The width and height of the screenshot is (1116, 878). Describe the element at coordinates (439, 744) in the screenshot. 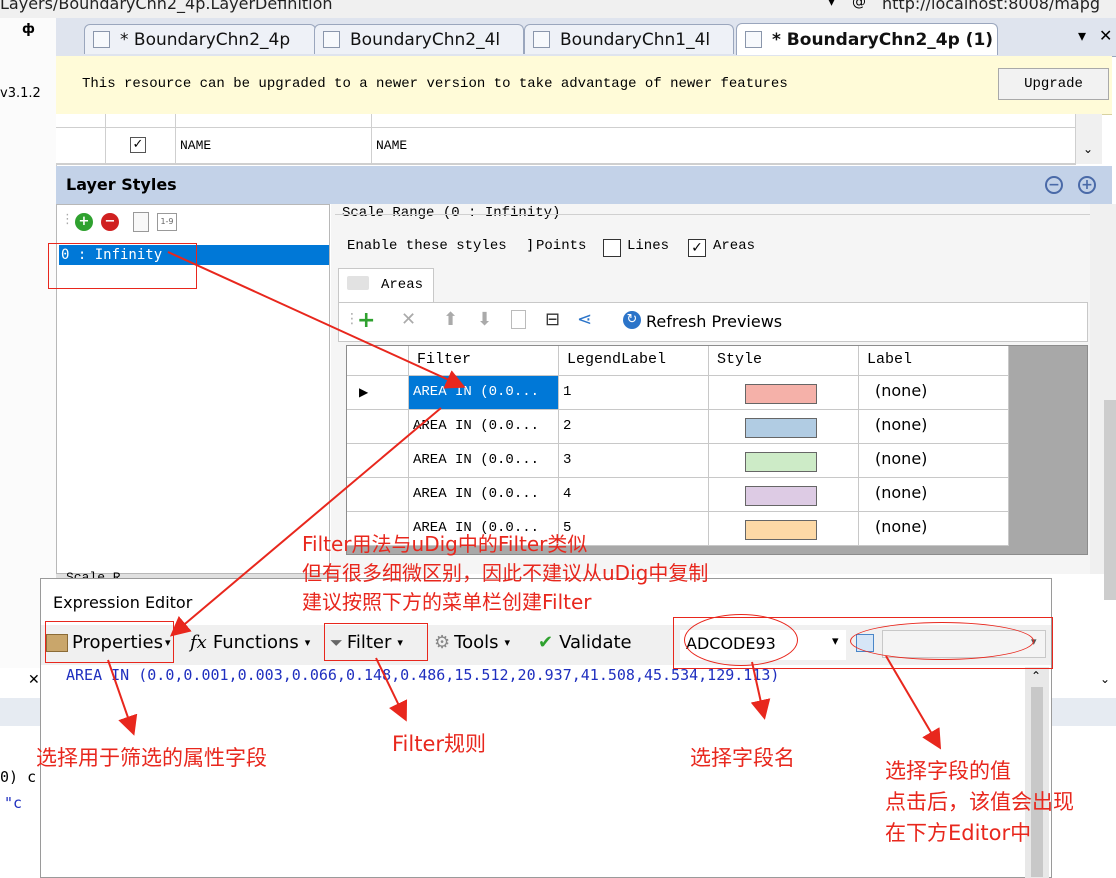

I see `annotation-filter-rule-note: Filter规则` at that location.